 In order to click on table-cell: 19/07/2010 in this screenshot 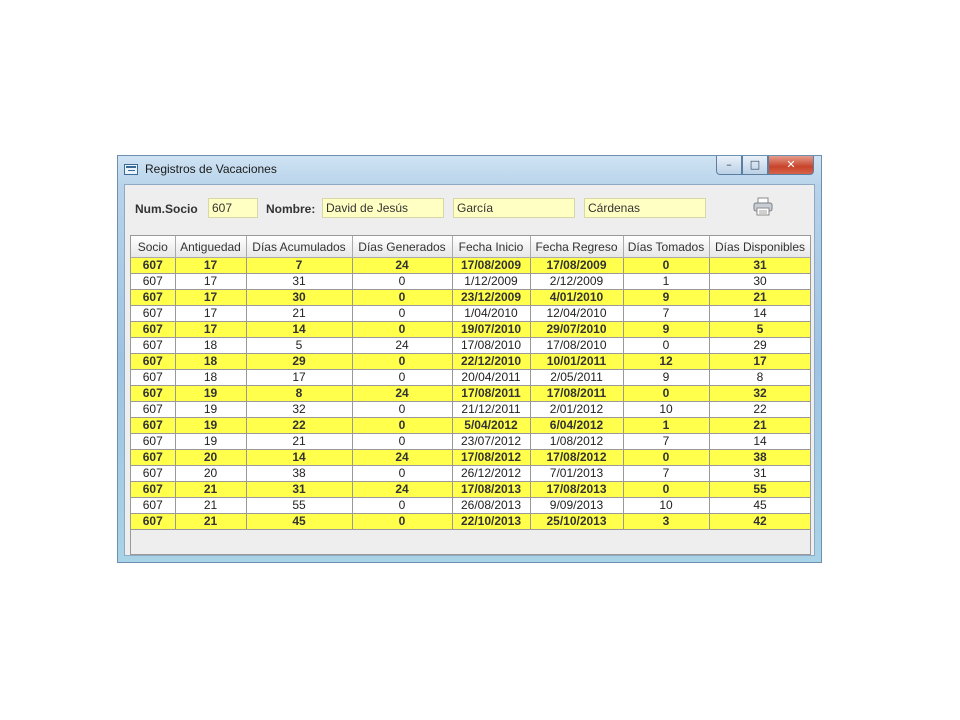, I will do `click(491, 329)`.